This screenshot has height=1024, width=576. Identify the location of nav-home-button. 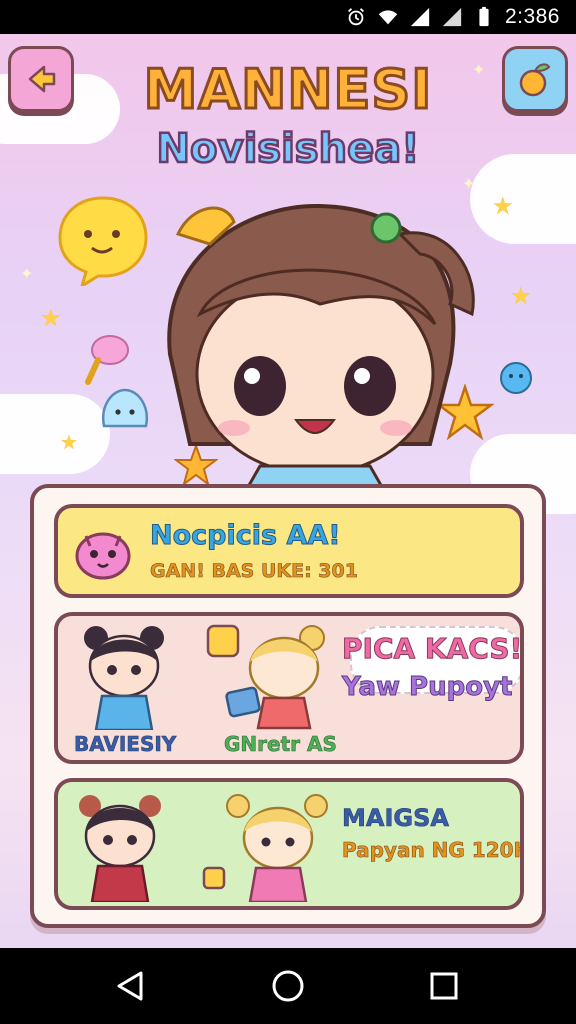
(288, 986).